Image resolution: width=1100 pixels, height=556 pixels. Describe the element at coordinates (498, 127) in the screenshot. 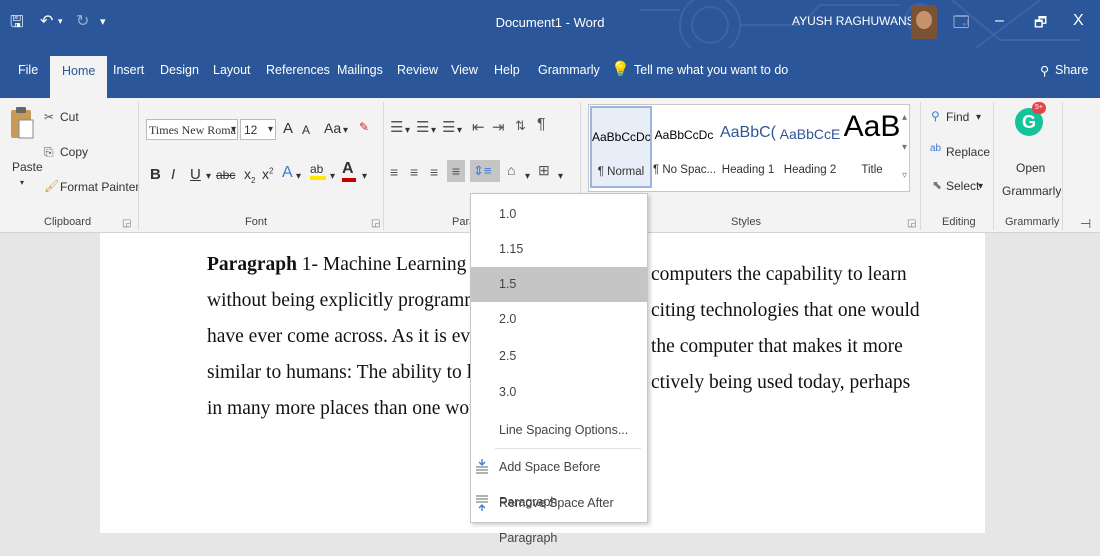

I see `increase-indent-icon: ⇥` at that location.